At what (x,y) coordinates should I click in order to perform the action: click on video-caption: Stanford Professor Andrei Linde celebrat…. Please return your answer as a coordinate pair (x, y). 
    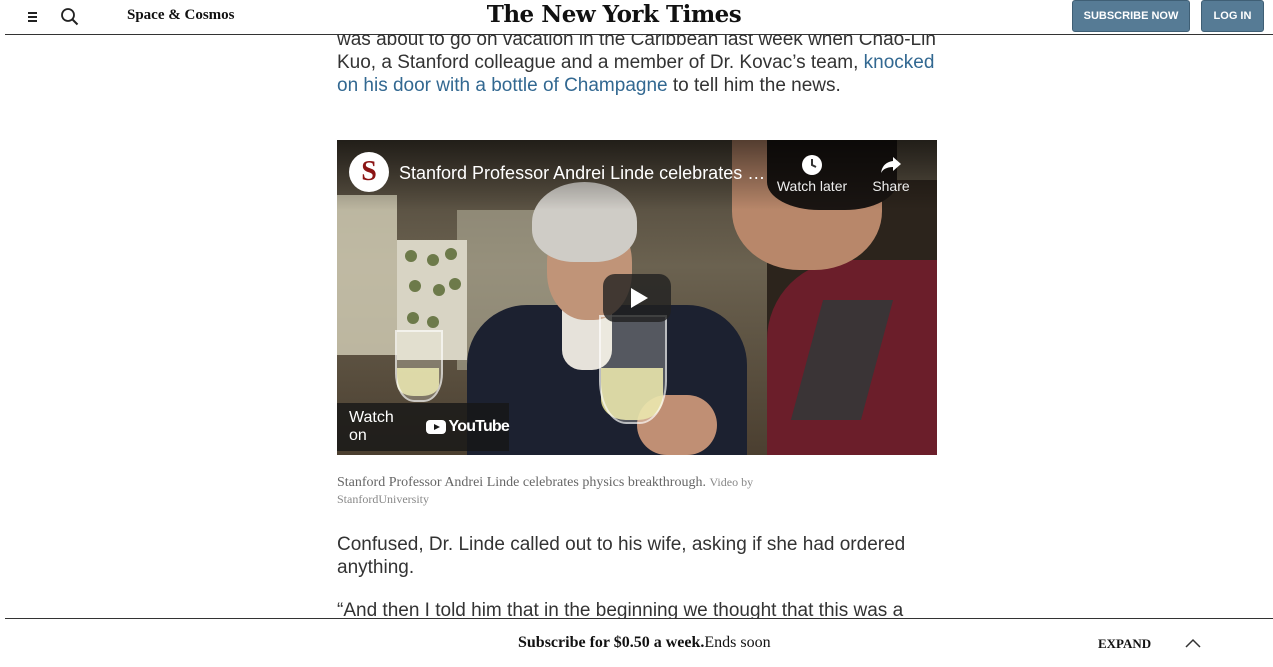
    Looking at the image, I should click on (567, 491).